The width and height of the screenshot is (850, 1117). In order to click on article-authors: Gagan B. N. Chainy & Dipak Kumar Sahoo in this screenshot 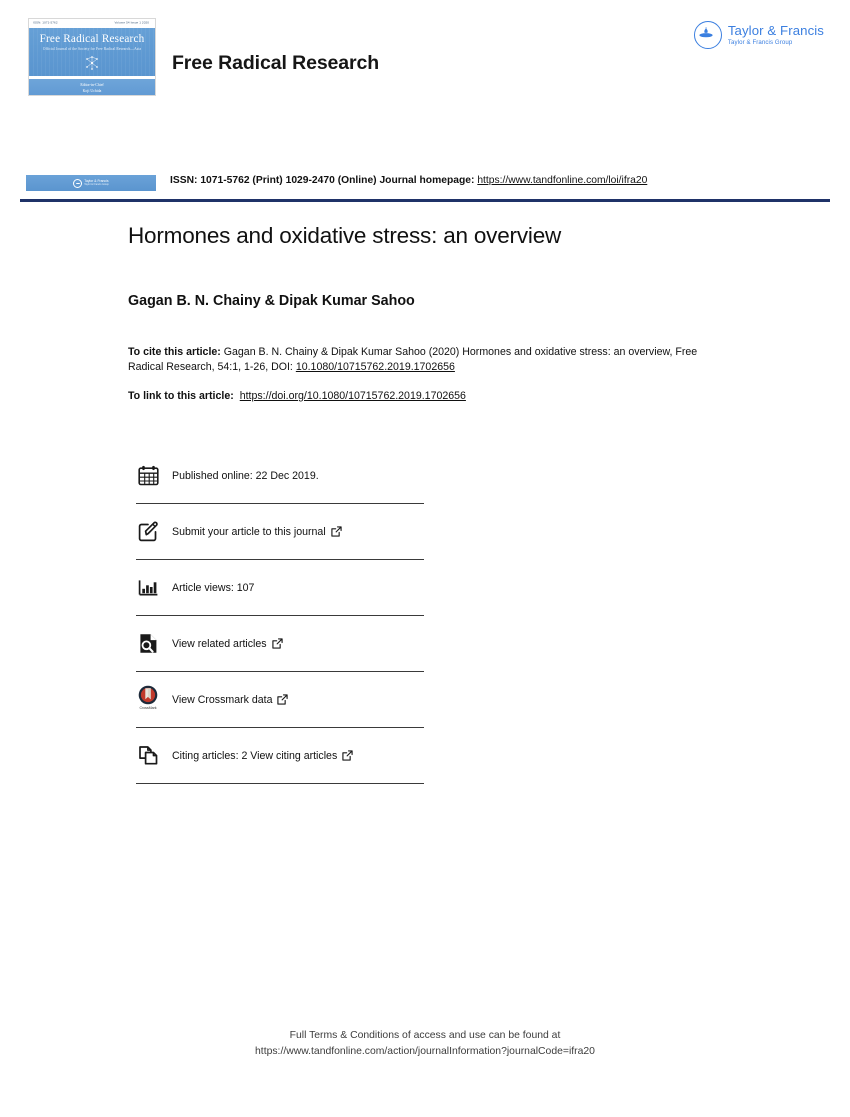, I will do `click(271, 301)`.